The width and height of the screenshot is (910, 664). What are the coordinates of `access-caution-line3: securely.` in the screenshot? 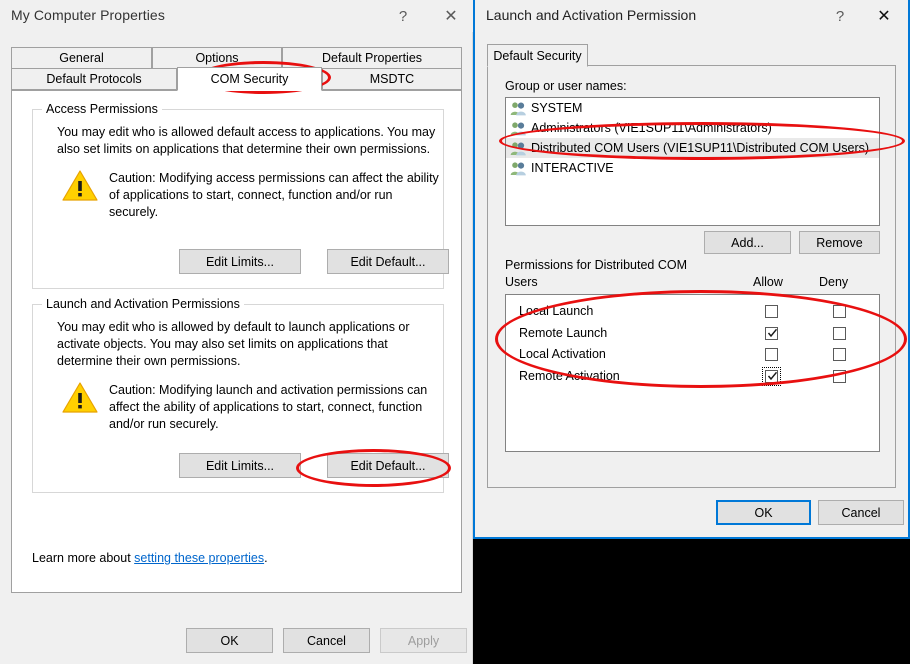 It's located at (134, 212).